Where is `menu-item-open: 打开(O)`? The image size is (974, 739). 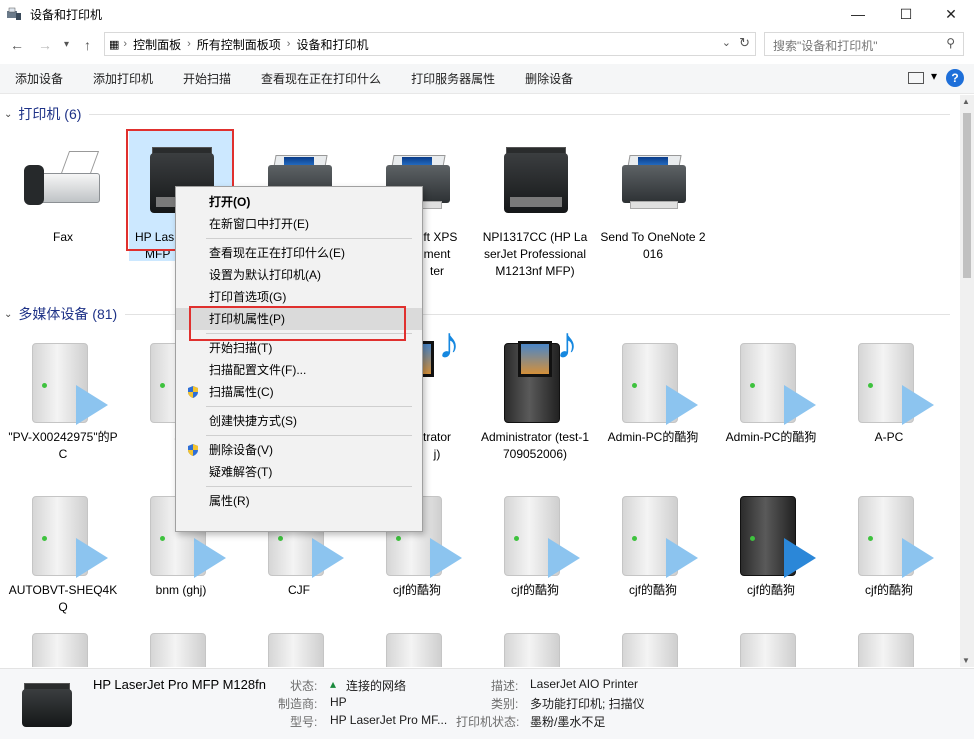 menu-item-open: 打开(O) is located at coordinates (299, 202).